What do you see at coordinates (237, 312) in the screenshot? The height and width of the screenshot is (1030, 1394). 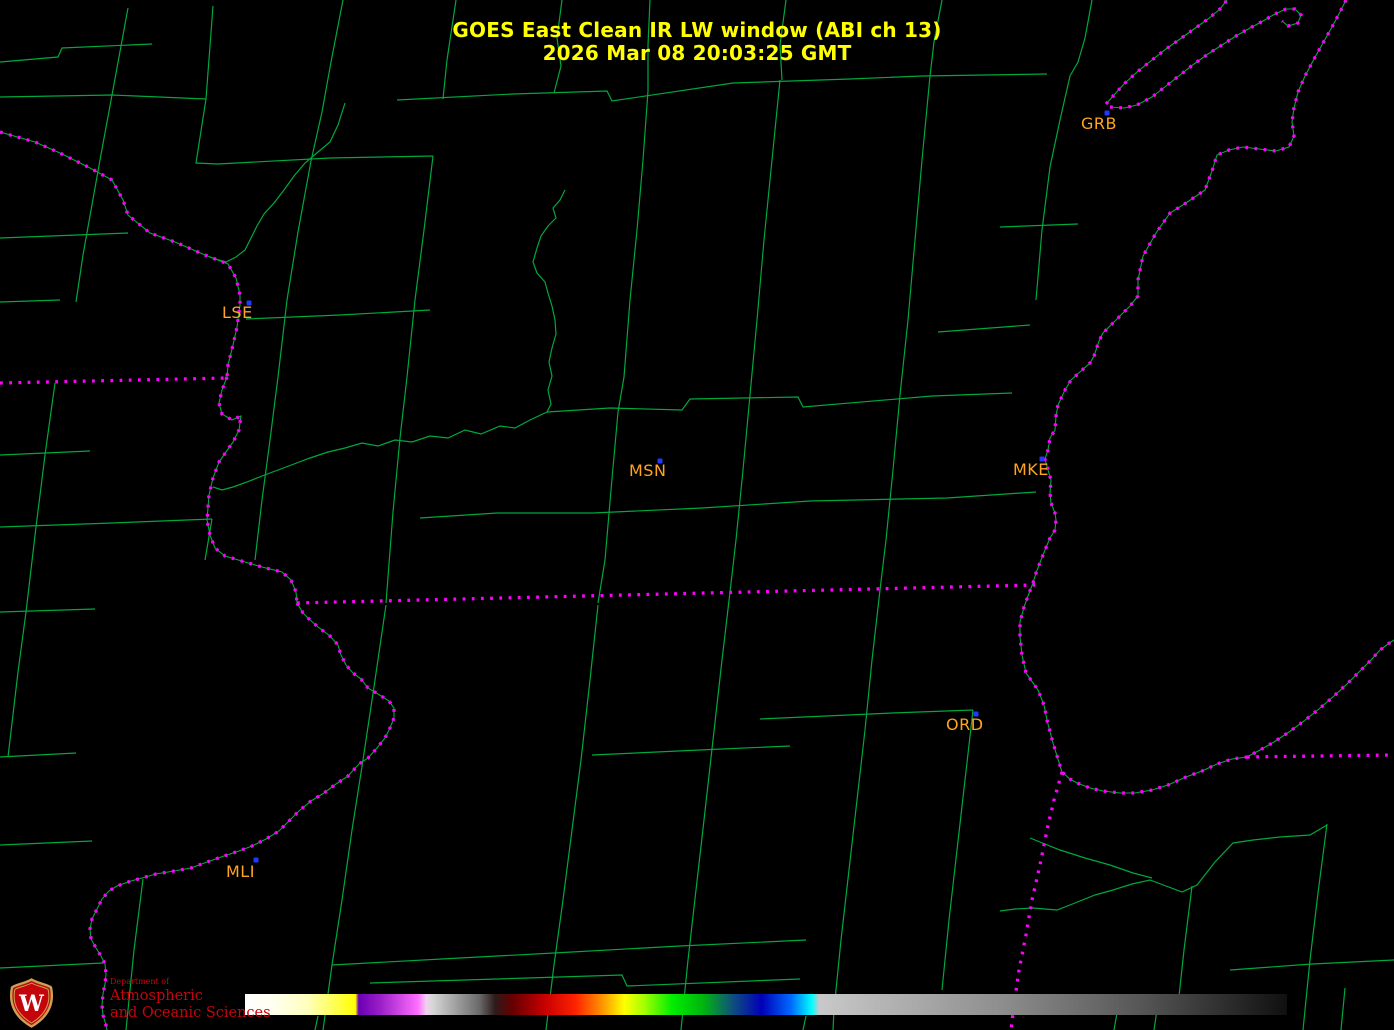 I see `station-label-LSE: LSE` at bounding box center [237, 312].